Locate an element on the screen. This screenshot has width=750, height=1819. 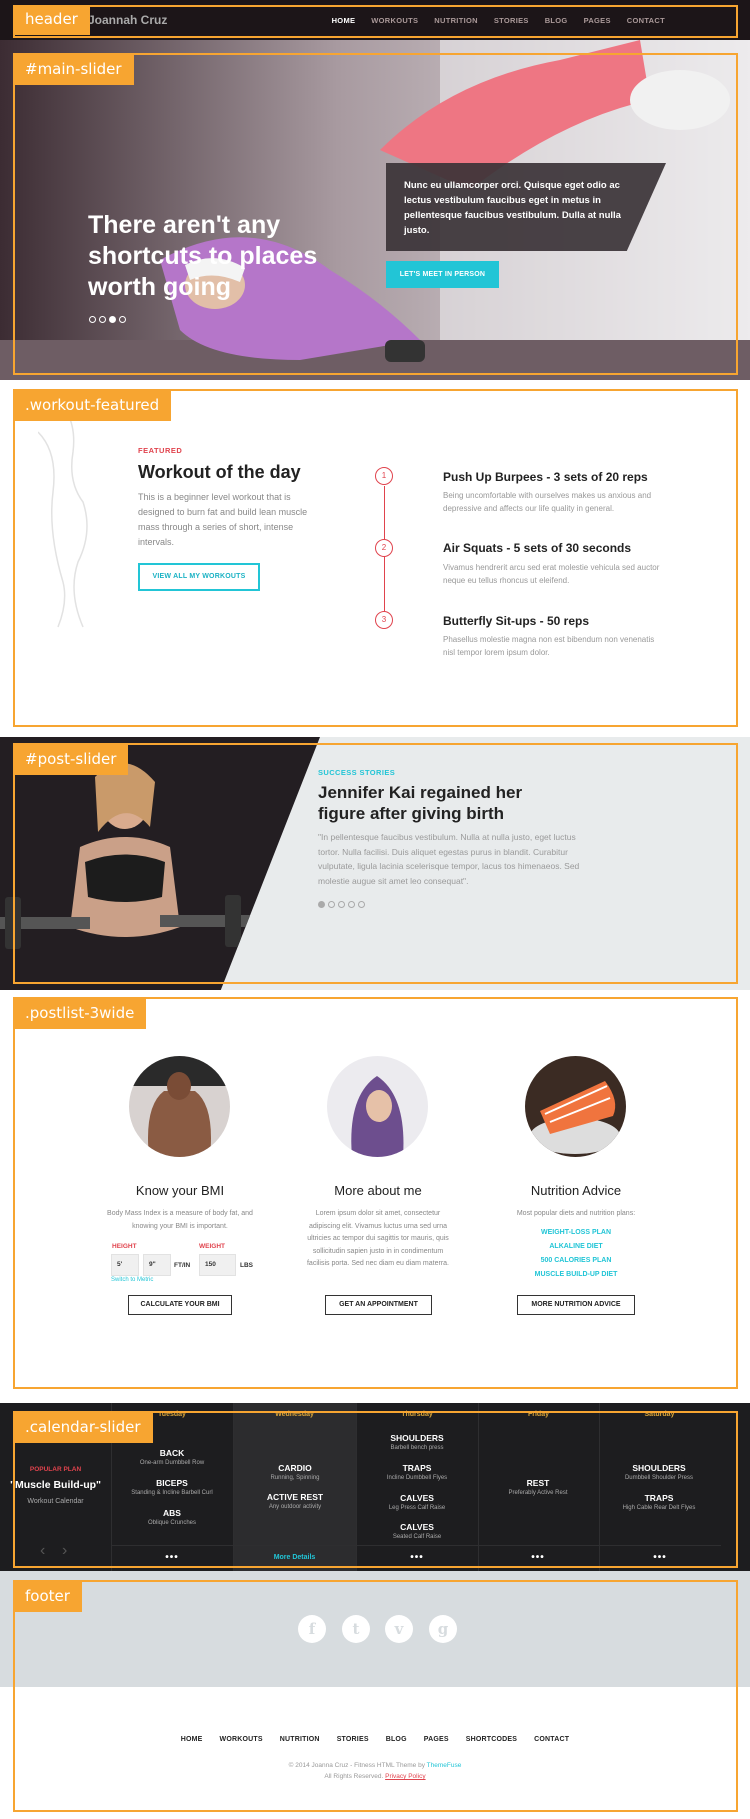
more-nutrition-button: MORE NUTRITION ADVICE is located at coordinates (576, 1305).